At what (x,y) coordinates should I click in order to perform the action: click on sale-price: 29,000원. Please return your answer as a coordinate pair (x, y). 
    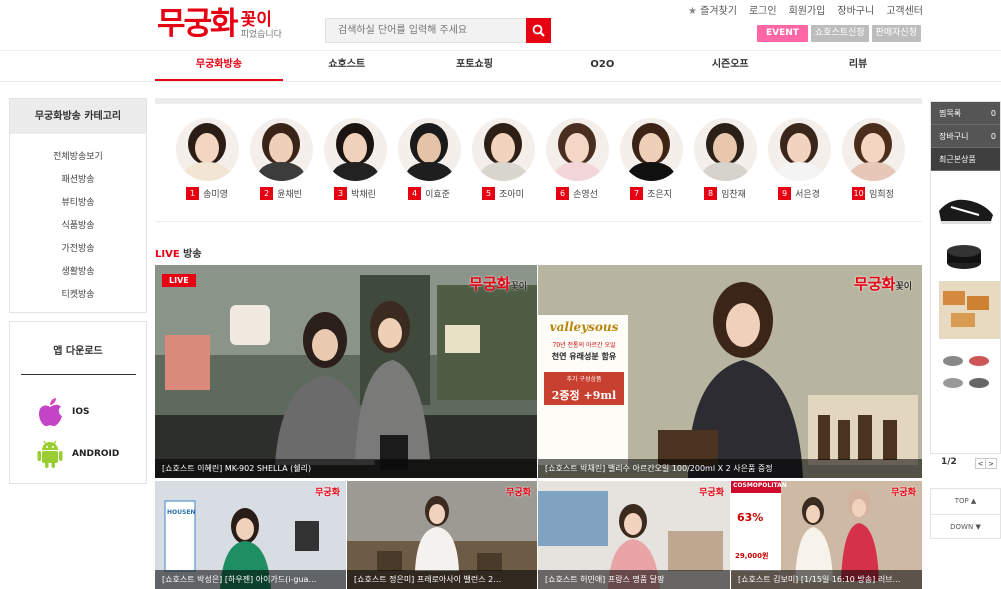
    Looking at the image, I should click on (752, 556).